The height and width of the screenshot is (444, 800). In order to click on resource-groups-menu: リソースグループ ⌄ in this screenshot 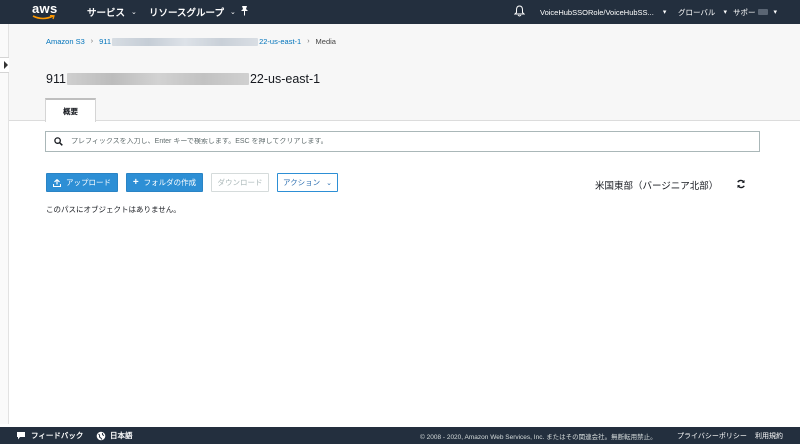, I will do `click(192, 12)`.